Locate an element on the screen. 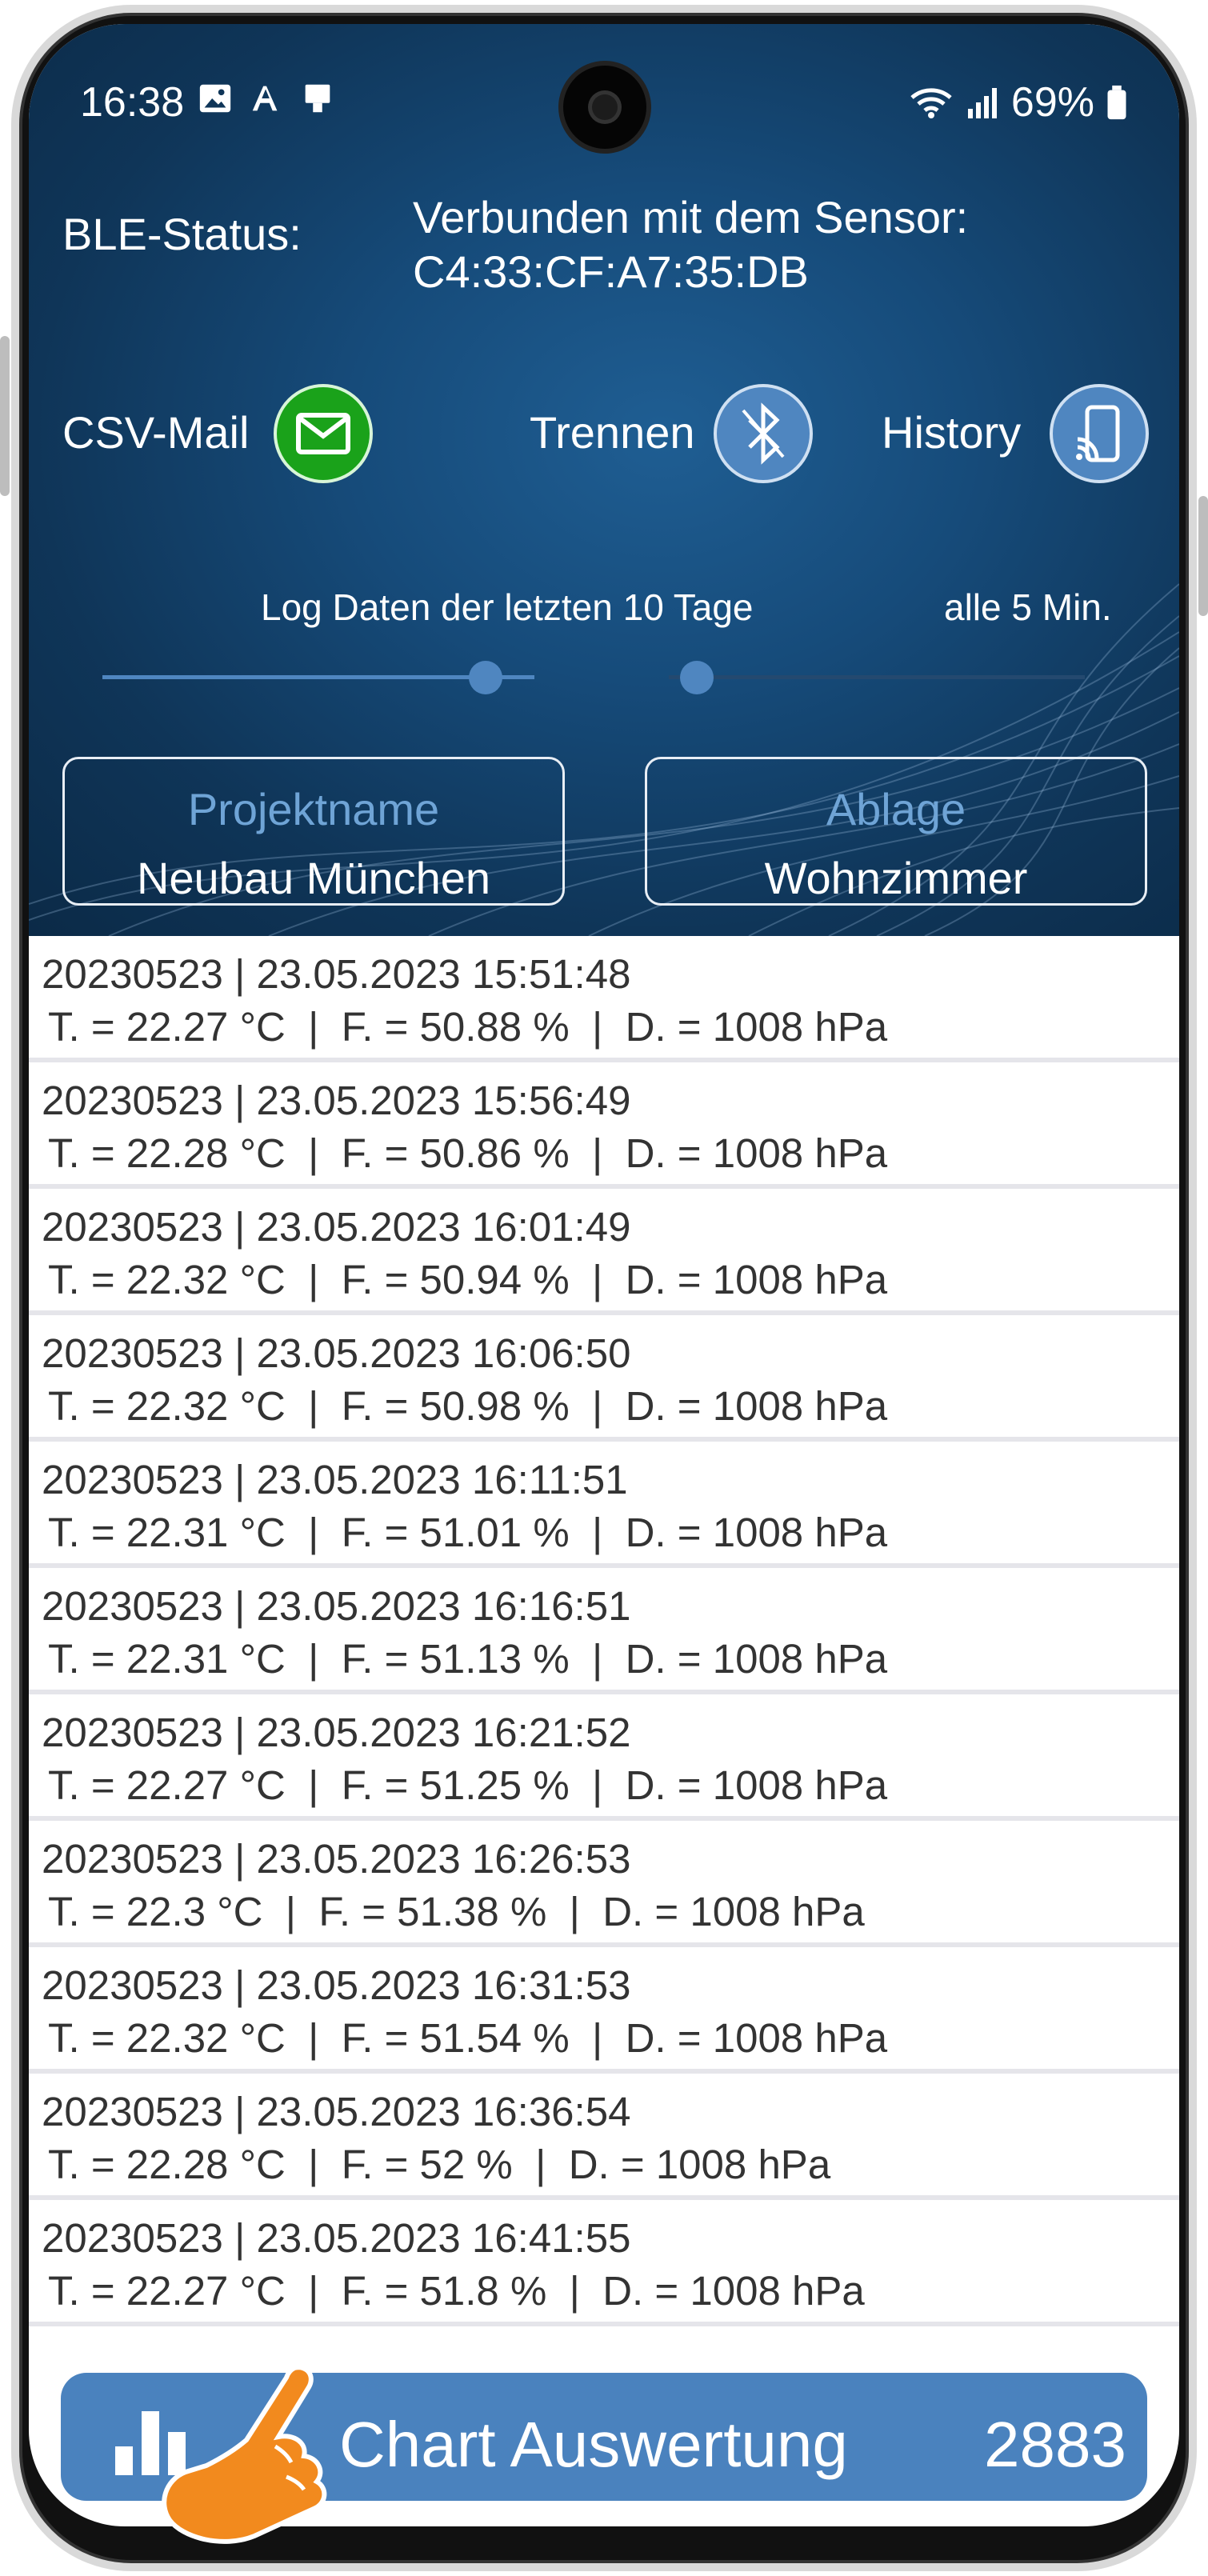 This screenshot has width=1208, height=2576. battery-percent: 69% is located at coordinates (1052, 102).